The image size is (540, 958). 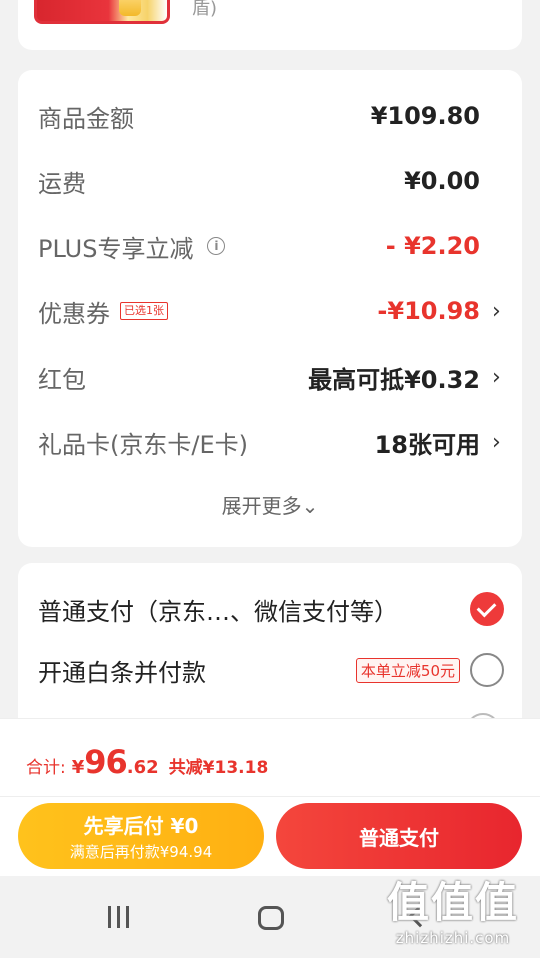 I want to click on row-gift-card: 礼品卡(京东卡/E卡) 18张可用 ›, so click(x=271, y=442).